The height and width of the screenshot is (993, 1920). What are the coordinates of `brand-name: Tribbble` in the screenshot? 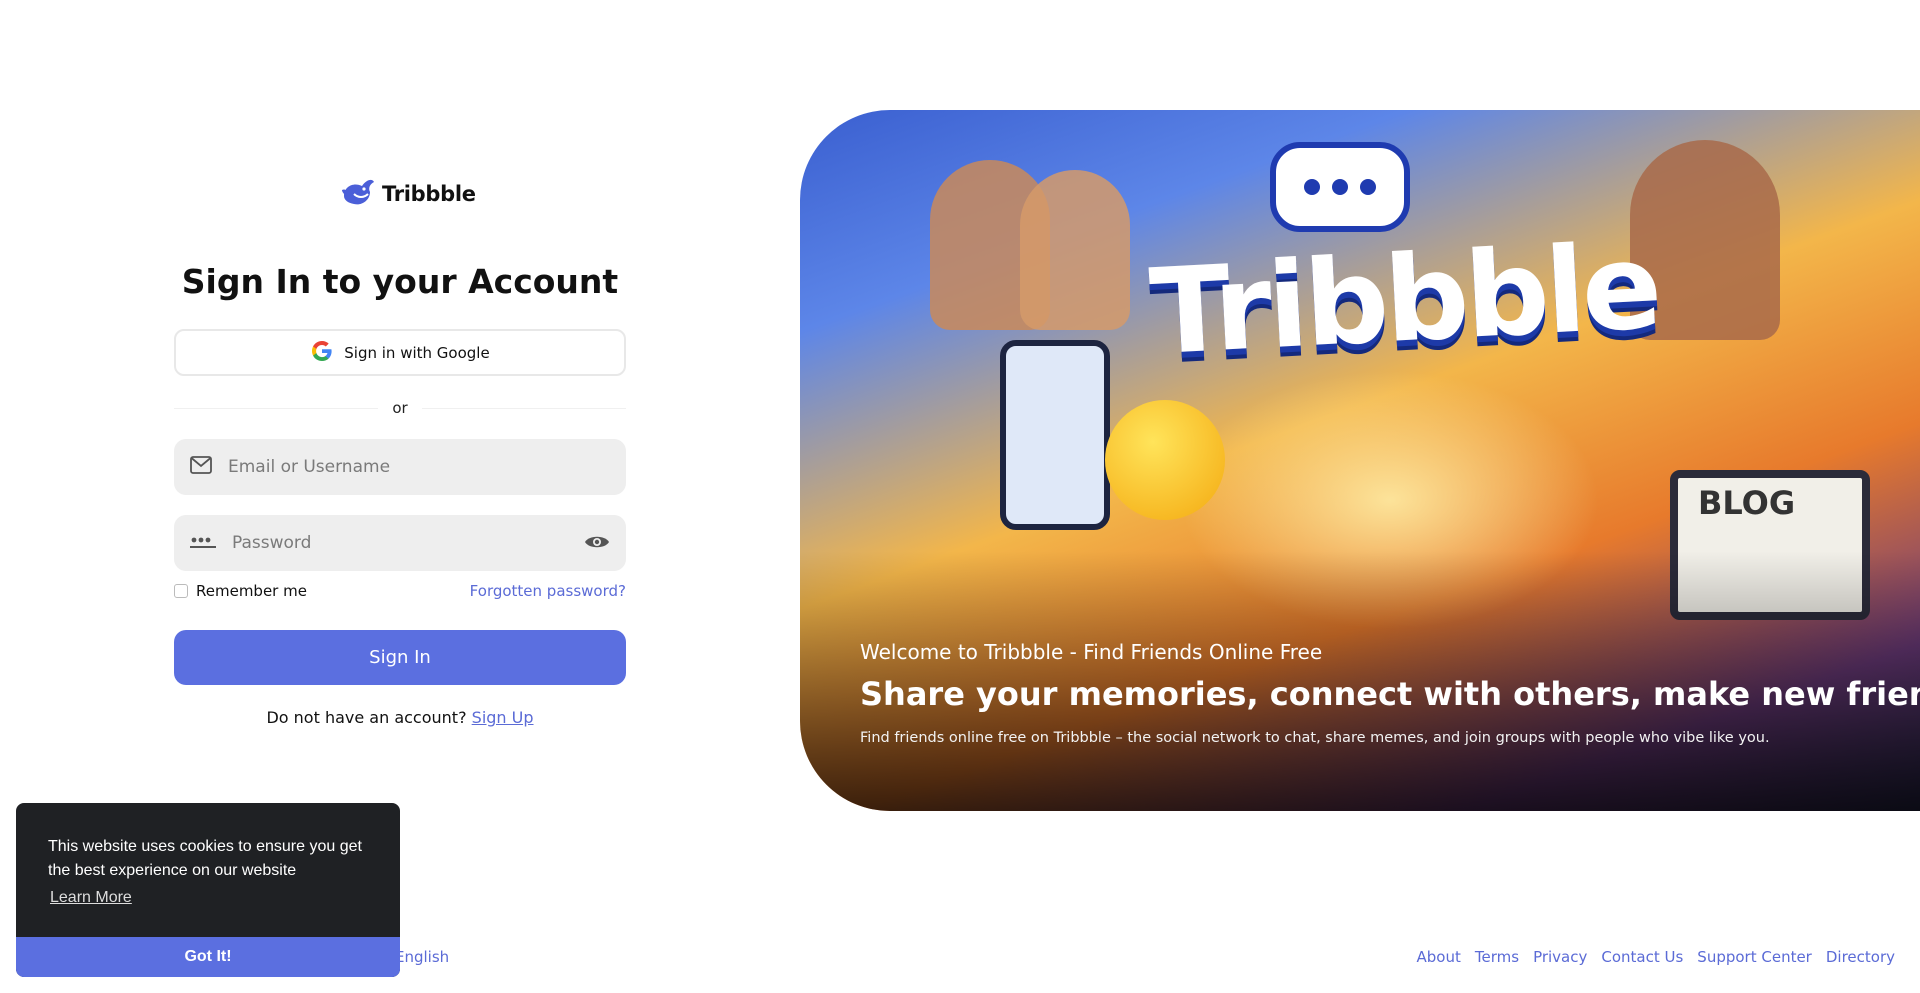 It's located at (429, 194).